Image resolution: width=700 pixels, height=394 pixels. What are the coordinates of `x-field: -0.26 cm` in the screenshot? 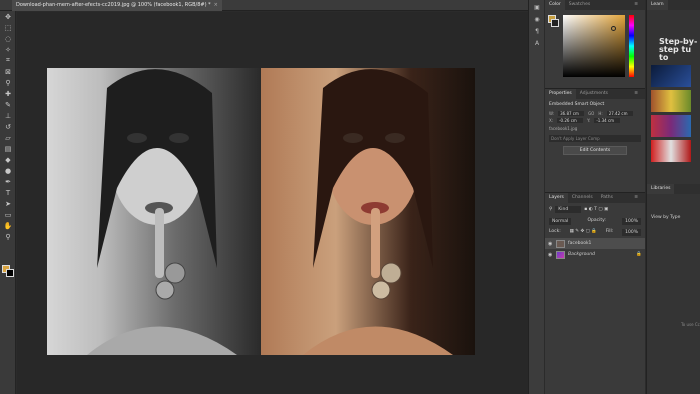 It's located at (570, 120).